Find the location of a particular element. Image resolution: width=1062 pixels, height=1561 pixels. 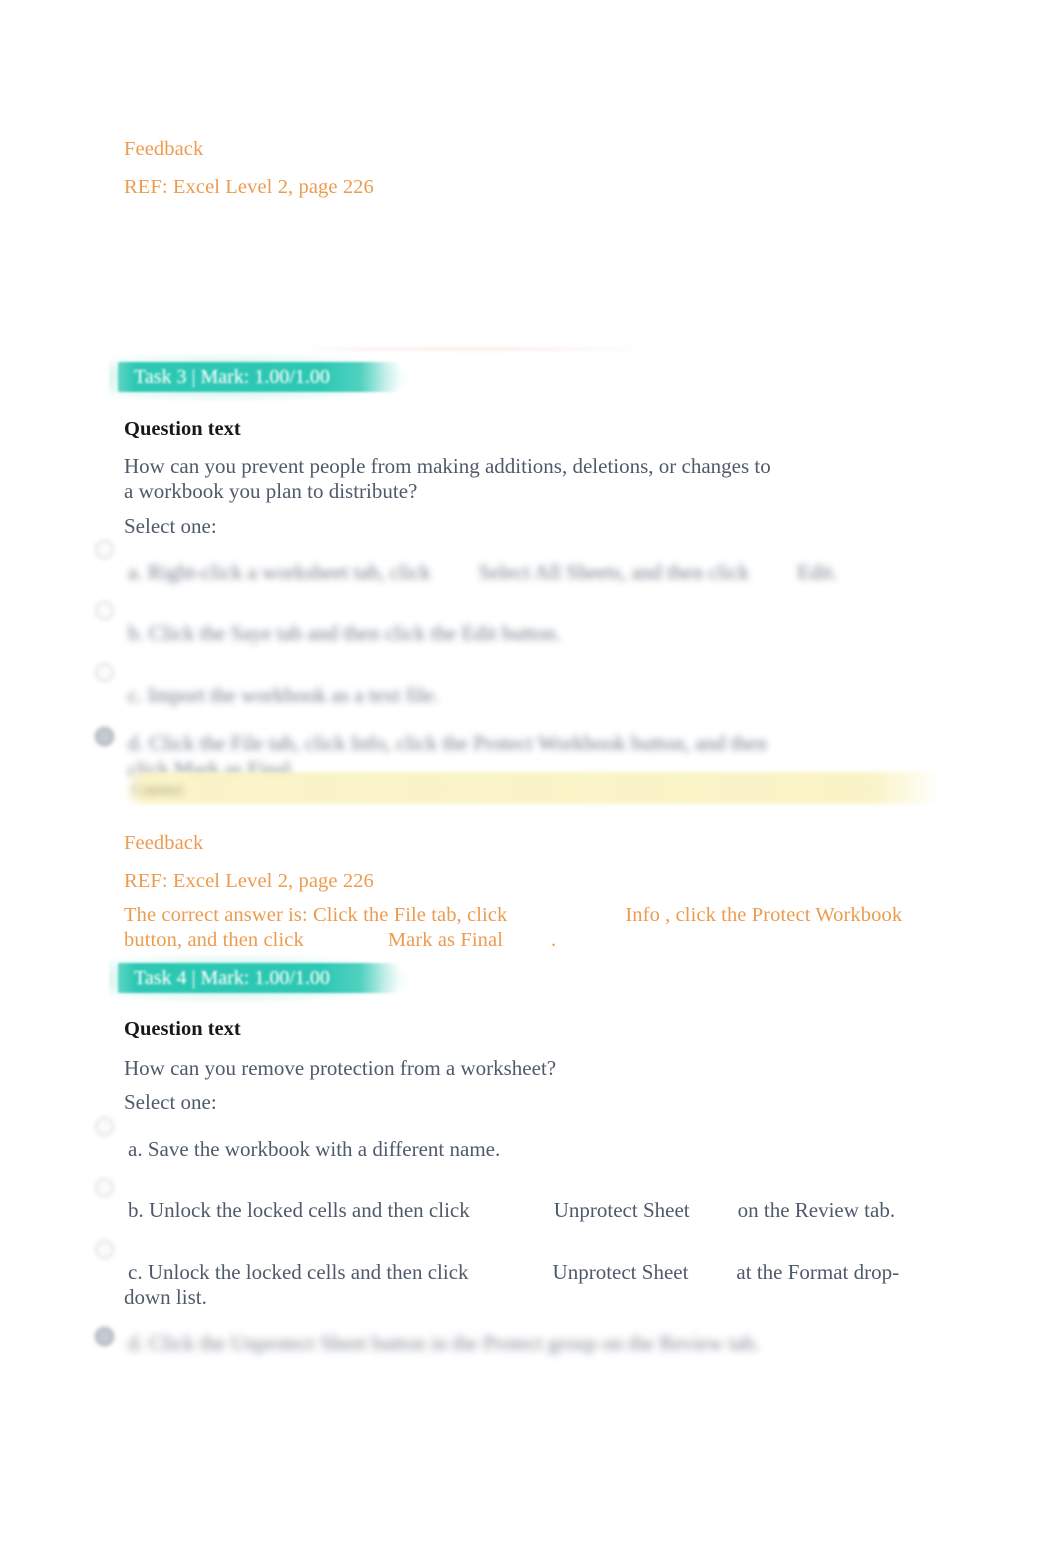

answer-text-a-post: , and then click is located at coordinates (685, 572).